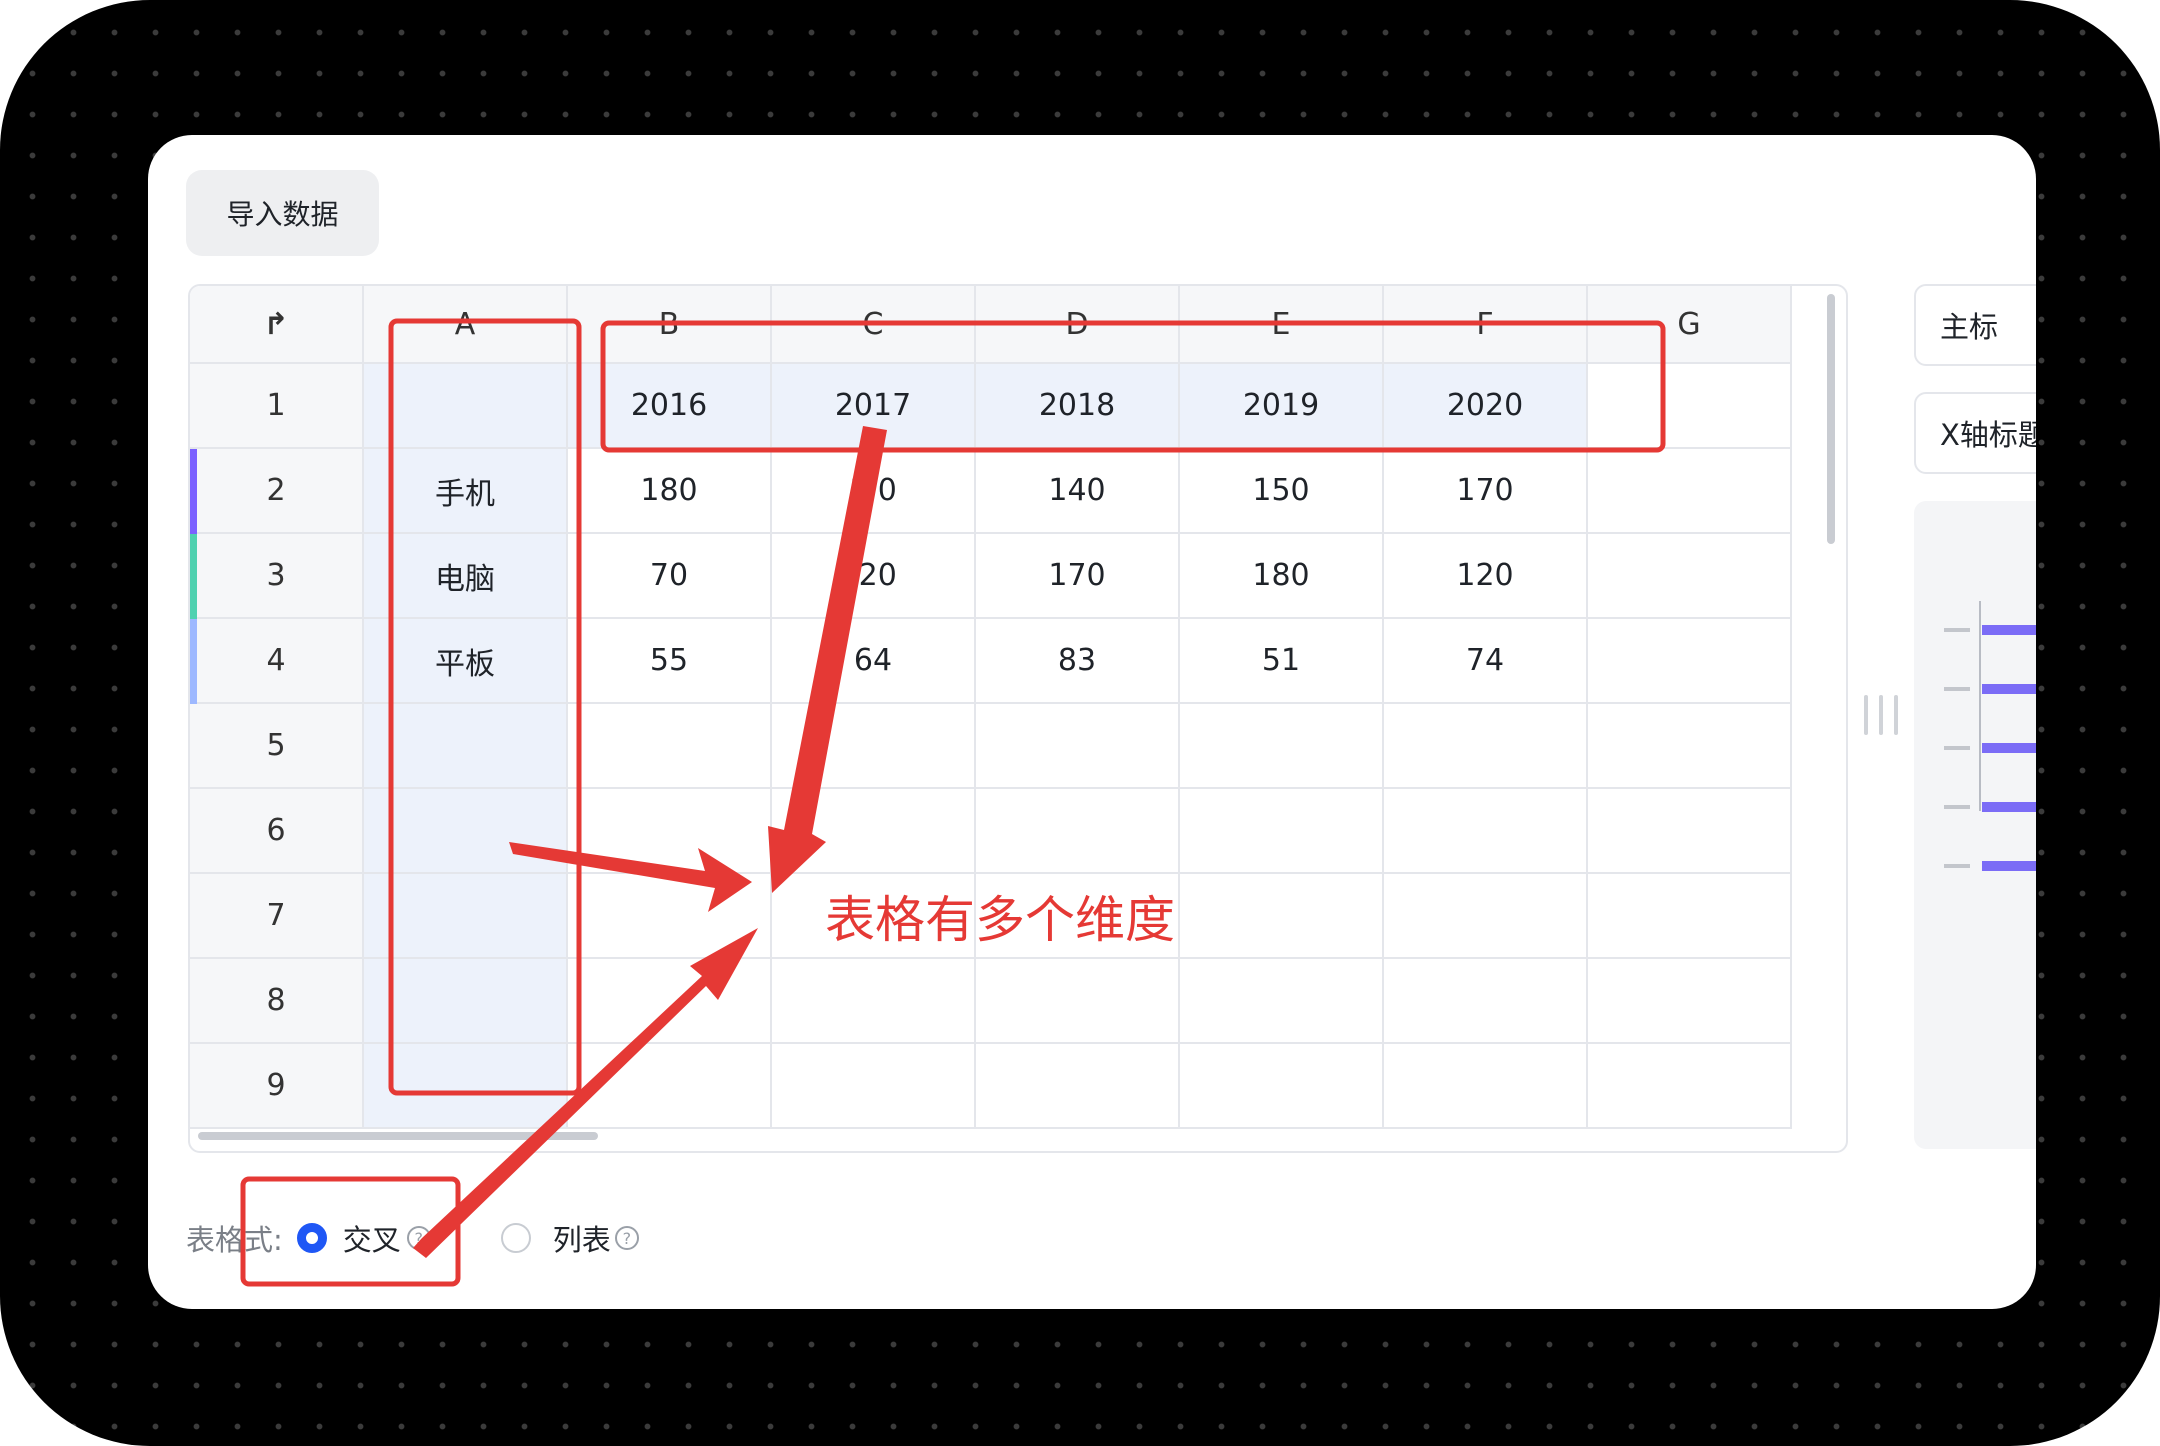 The height and width of the screenshot is (1446, 2160). What do you see at coordinates (670, 406) in the screenshot?
I see `table-cell: 2016` at bounding box center [670, 406].